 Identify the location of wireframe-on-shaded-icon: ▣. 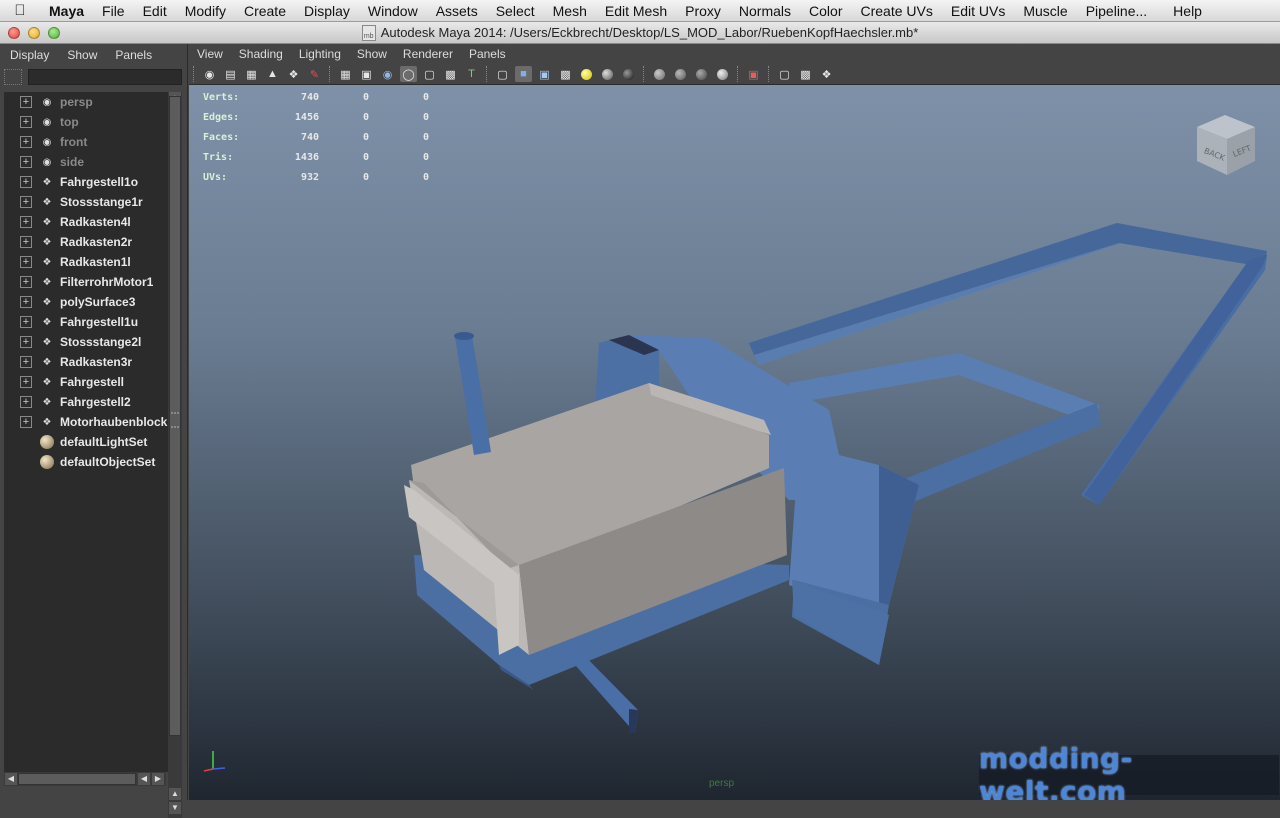
(544, 74).